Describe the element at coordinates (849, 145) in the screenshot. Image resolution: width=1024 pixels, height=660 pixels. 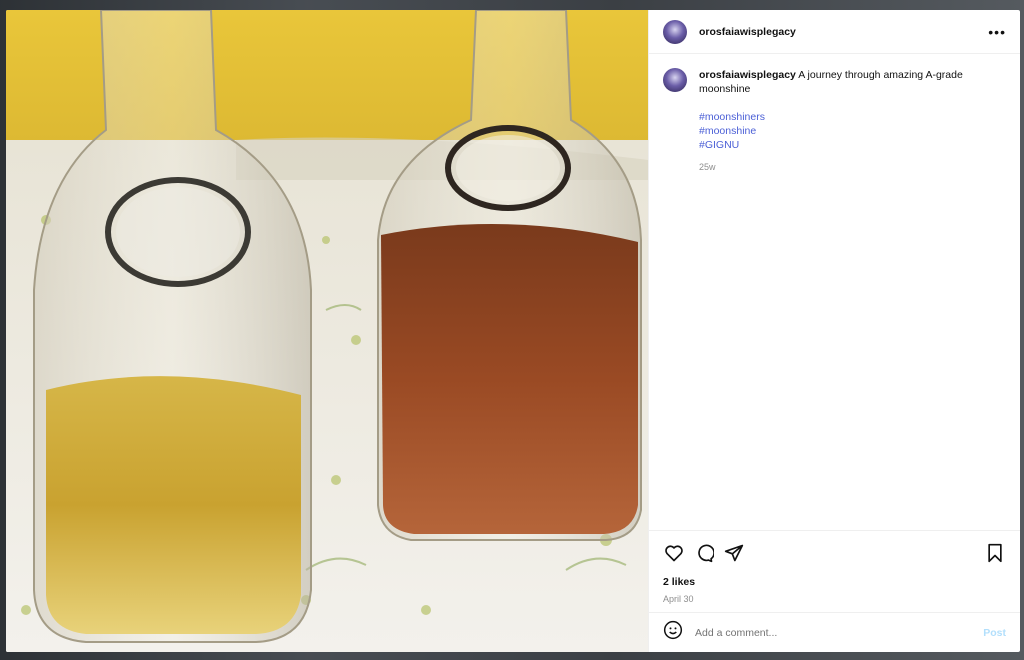
I see `hashtag-link: #GIGNU` at that location.